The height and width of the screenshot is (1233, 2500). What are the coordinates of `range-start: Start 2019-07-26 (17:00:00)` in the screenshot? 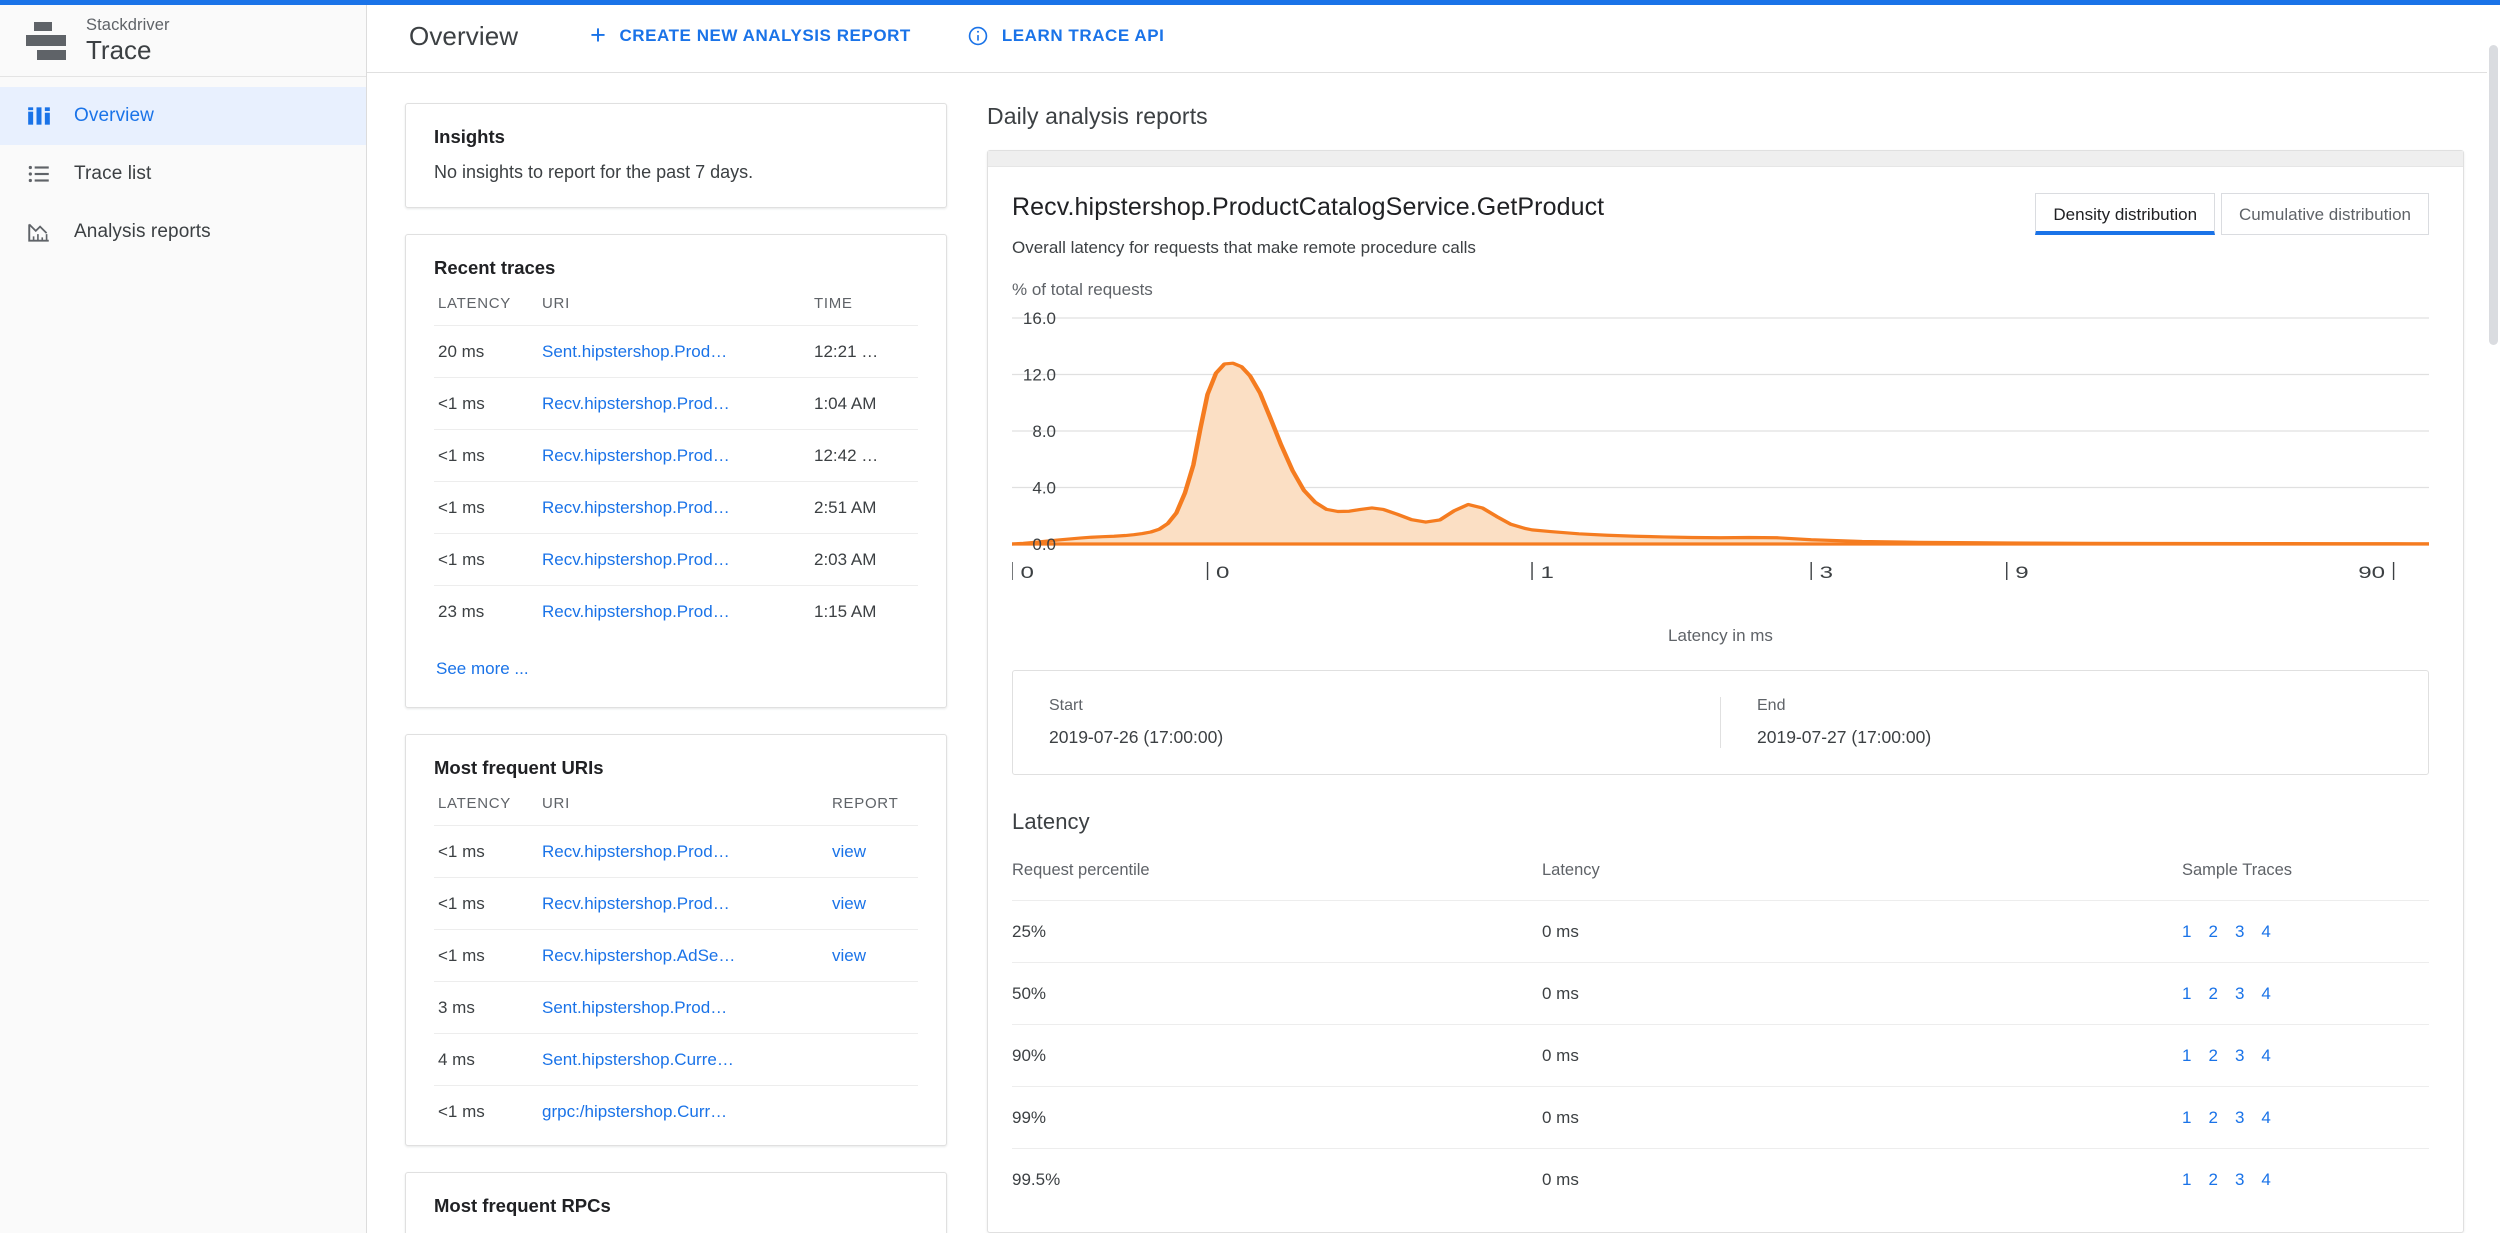 It's located at (1366, 722).